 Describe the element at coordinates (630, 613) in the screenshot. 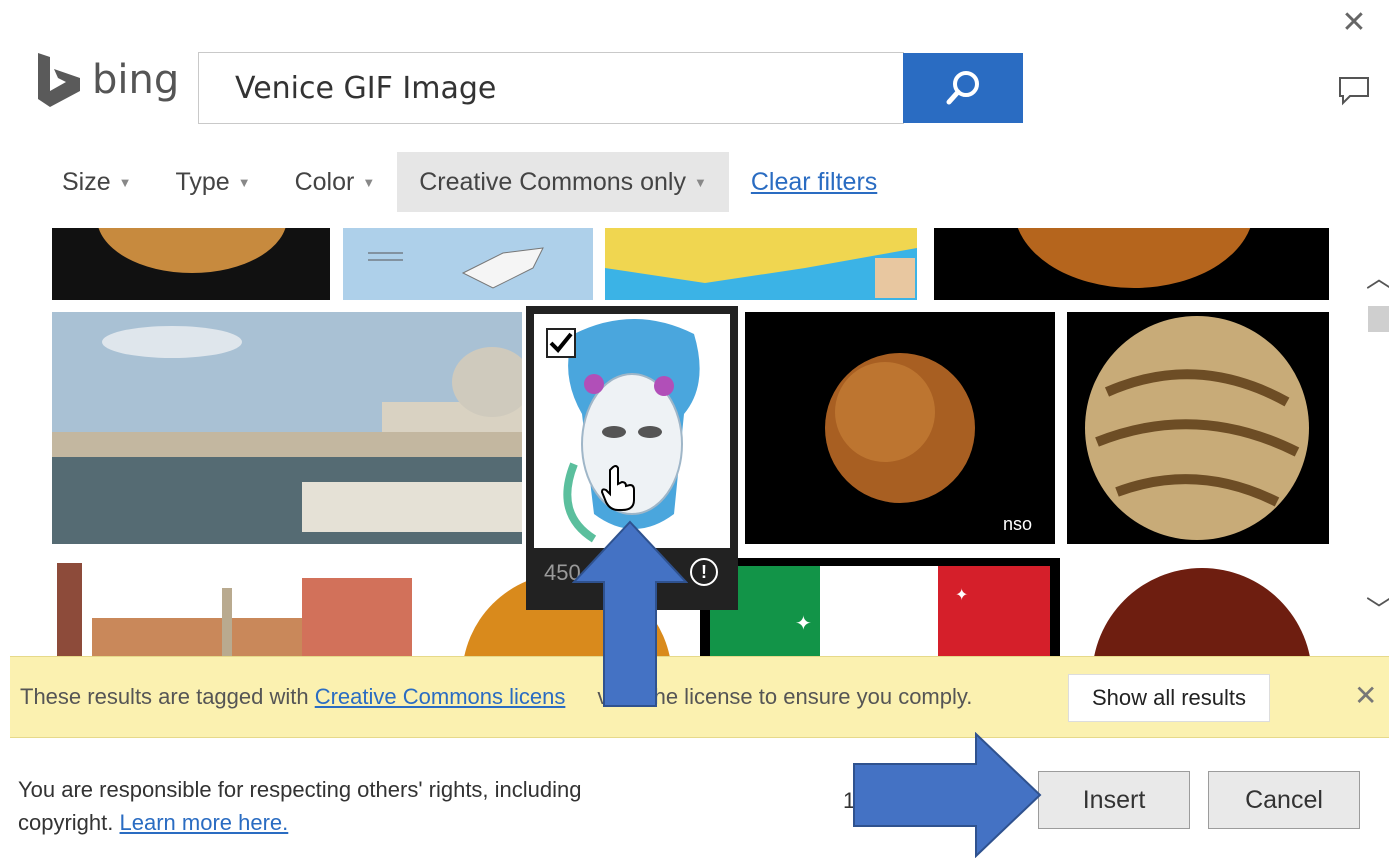

I see `annotation-arrow-up` at that location.